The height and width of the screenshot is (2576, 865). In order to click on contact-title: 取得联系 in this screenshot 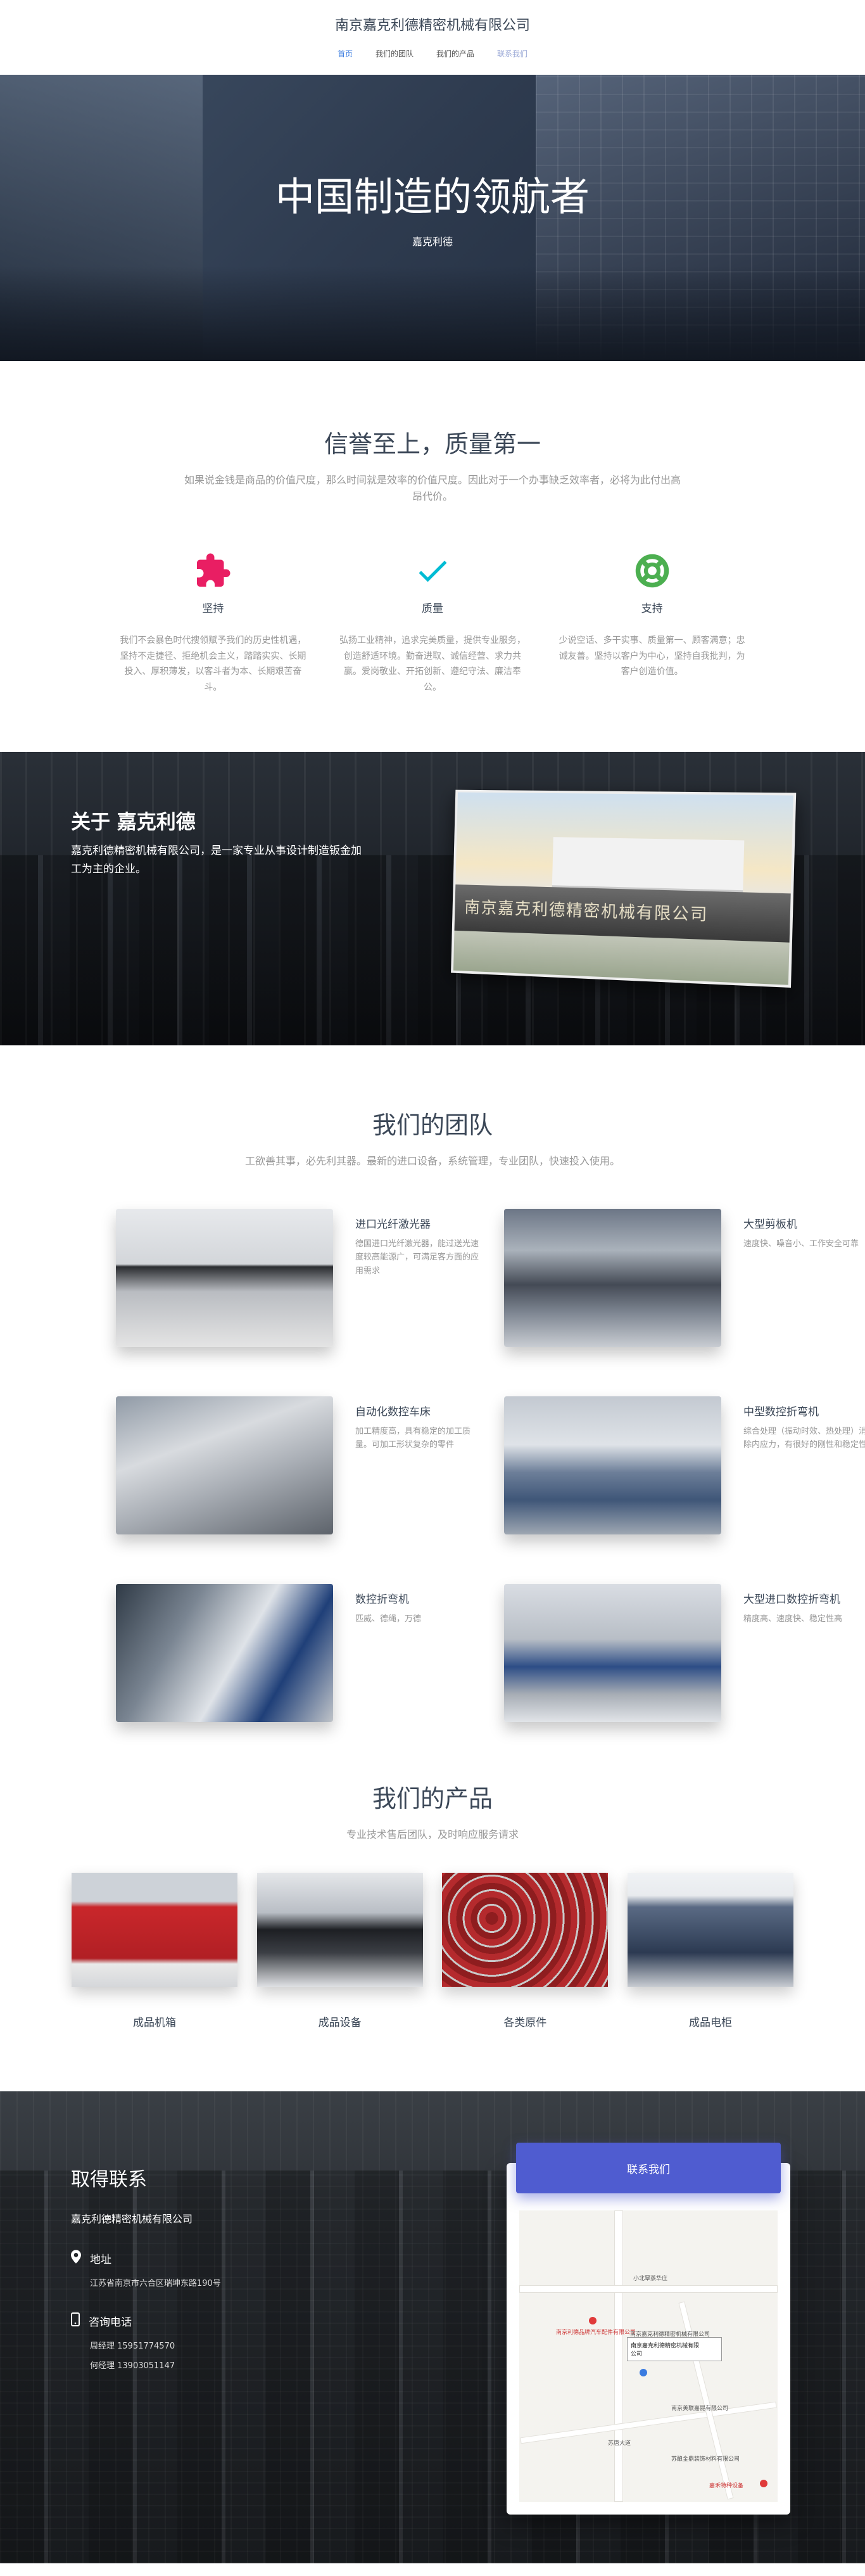, I will do `click(109, 2180)`.